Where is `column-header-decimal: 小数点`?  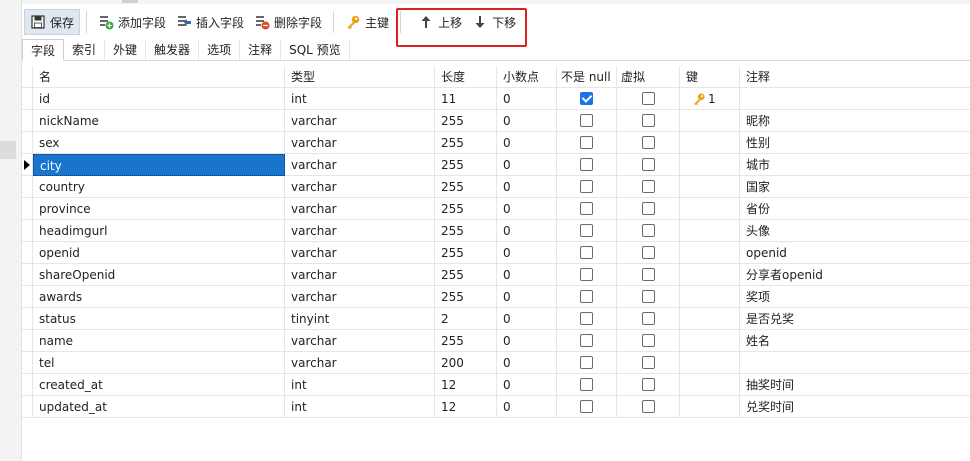
column-header-decimal: 小数点 is located at coordinates (527, 77).